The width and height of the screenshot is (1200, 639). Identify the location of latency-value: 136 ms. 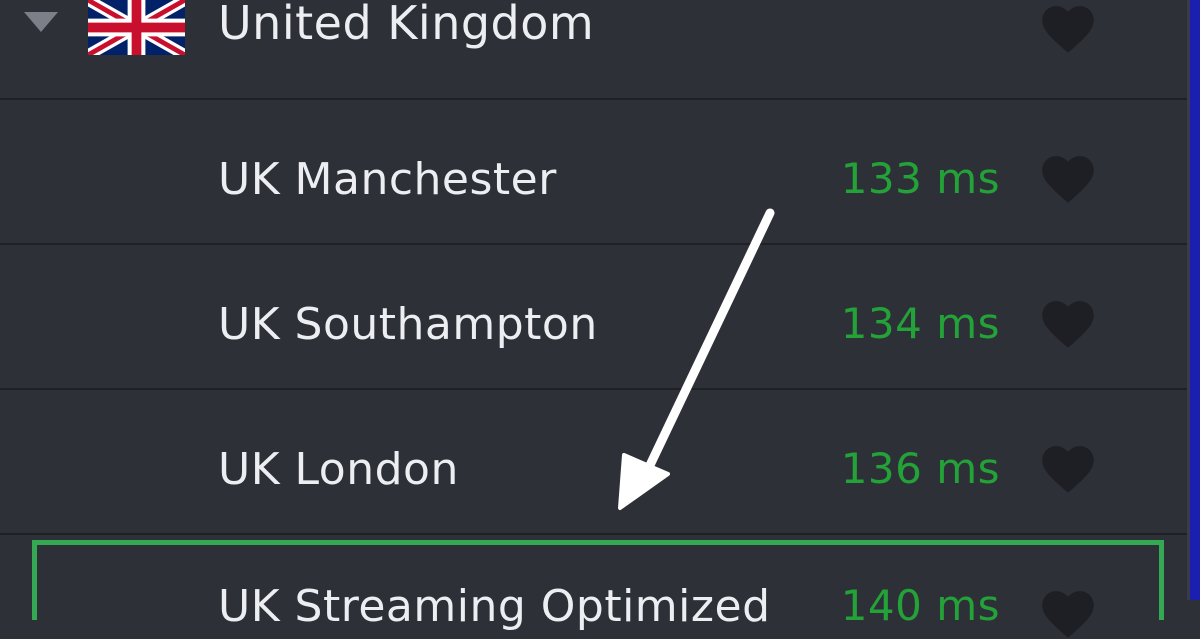
(920, 468).